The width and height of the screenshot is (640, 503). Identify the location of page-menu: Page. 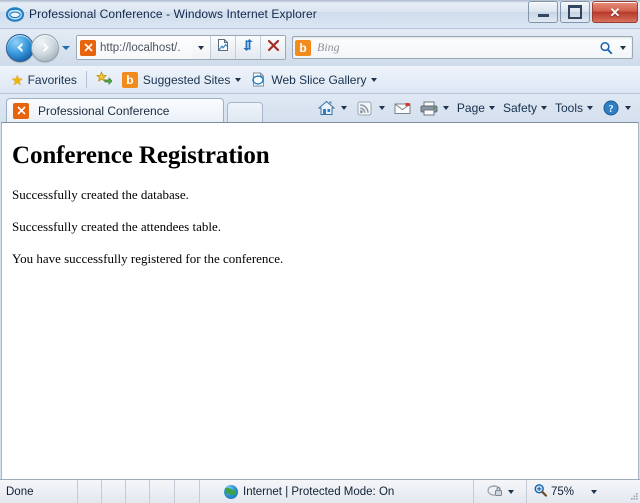
(477, 108).